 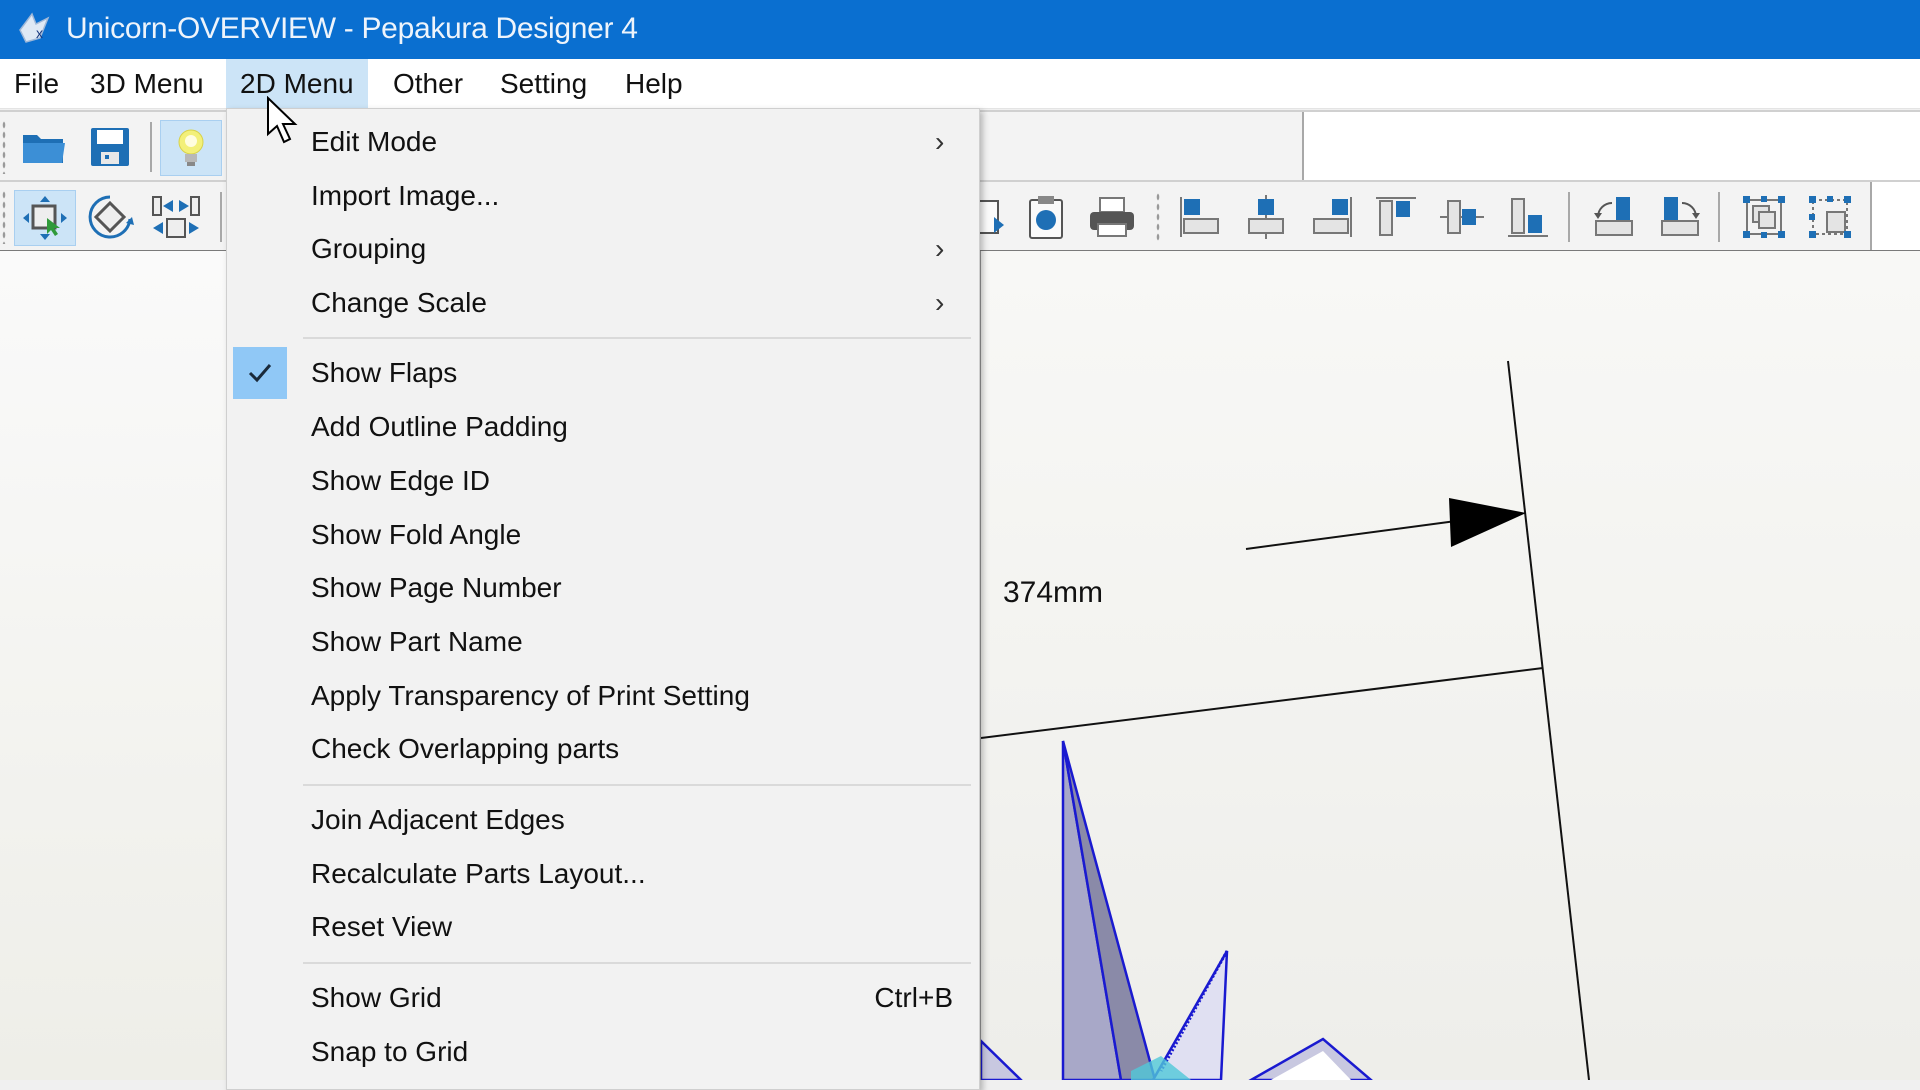 What do you see at coordinates (465, 748) in the screenshot?
I see `menu-item-label: Check Overlapping parts` at bounding box center [465, 748].